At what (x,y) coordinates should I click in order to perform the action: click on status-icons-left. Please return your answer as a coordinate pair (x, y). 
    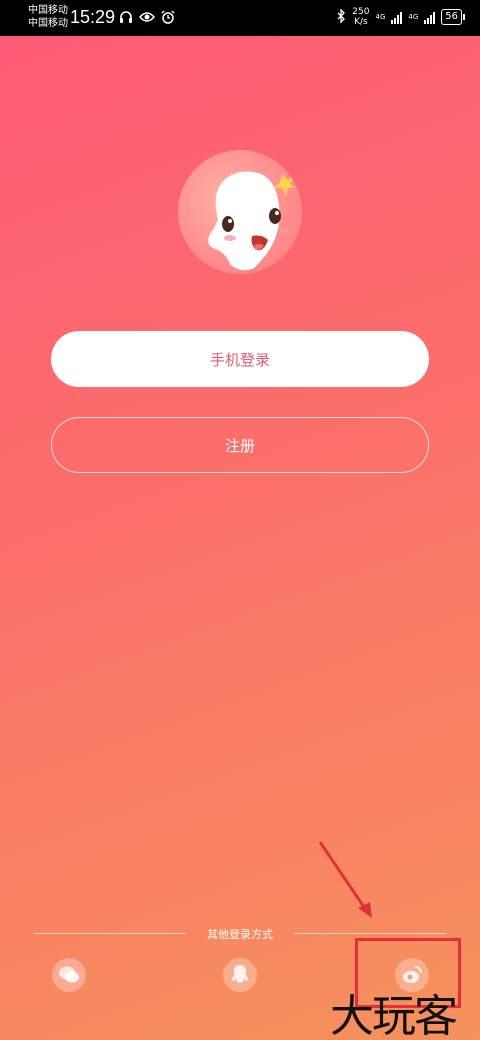
    Looking at the image, I should click on (147, 17).